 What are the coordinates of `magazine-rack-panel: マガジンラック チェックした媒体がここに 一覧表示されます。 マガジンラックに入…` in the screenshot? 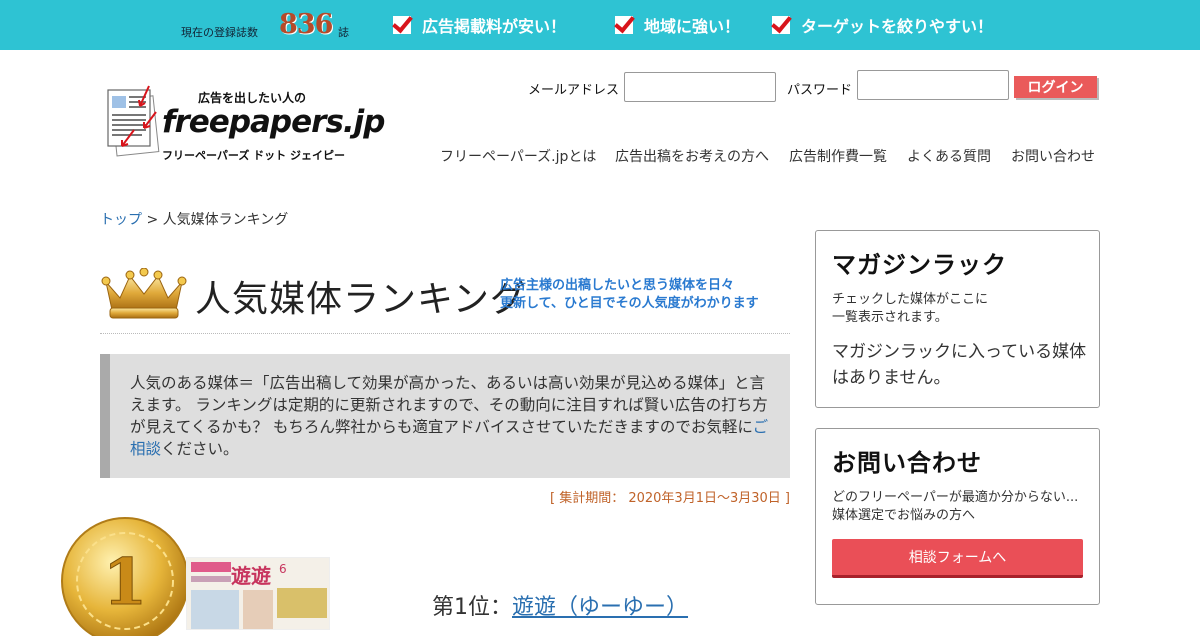 It's located at (957, 319).